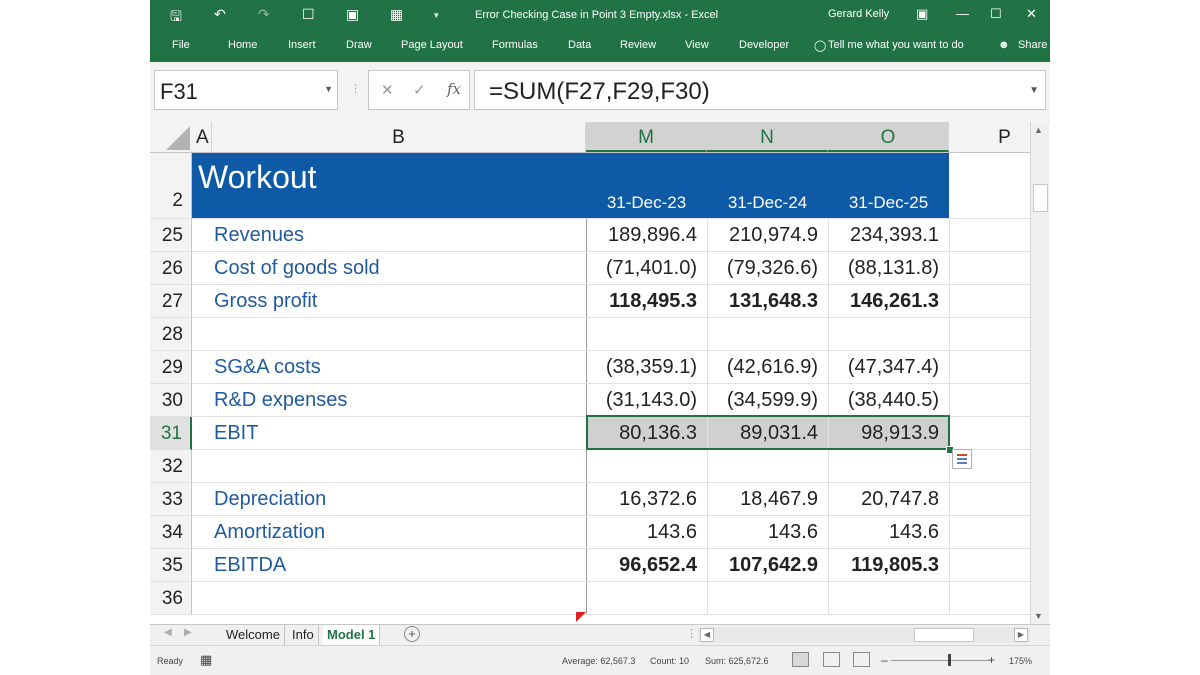  Describe the element at coordinates (989, 137) in the screenshot. I see `column-header-p: P` at that location.